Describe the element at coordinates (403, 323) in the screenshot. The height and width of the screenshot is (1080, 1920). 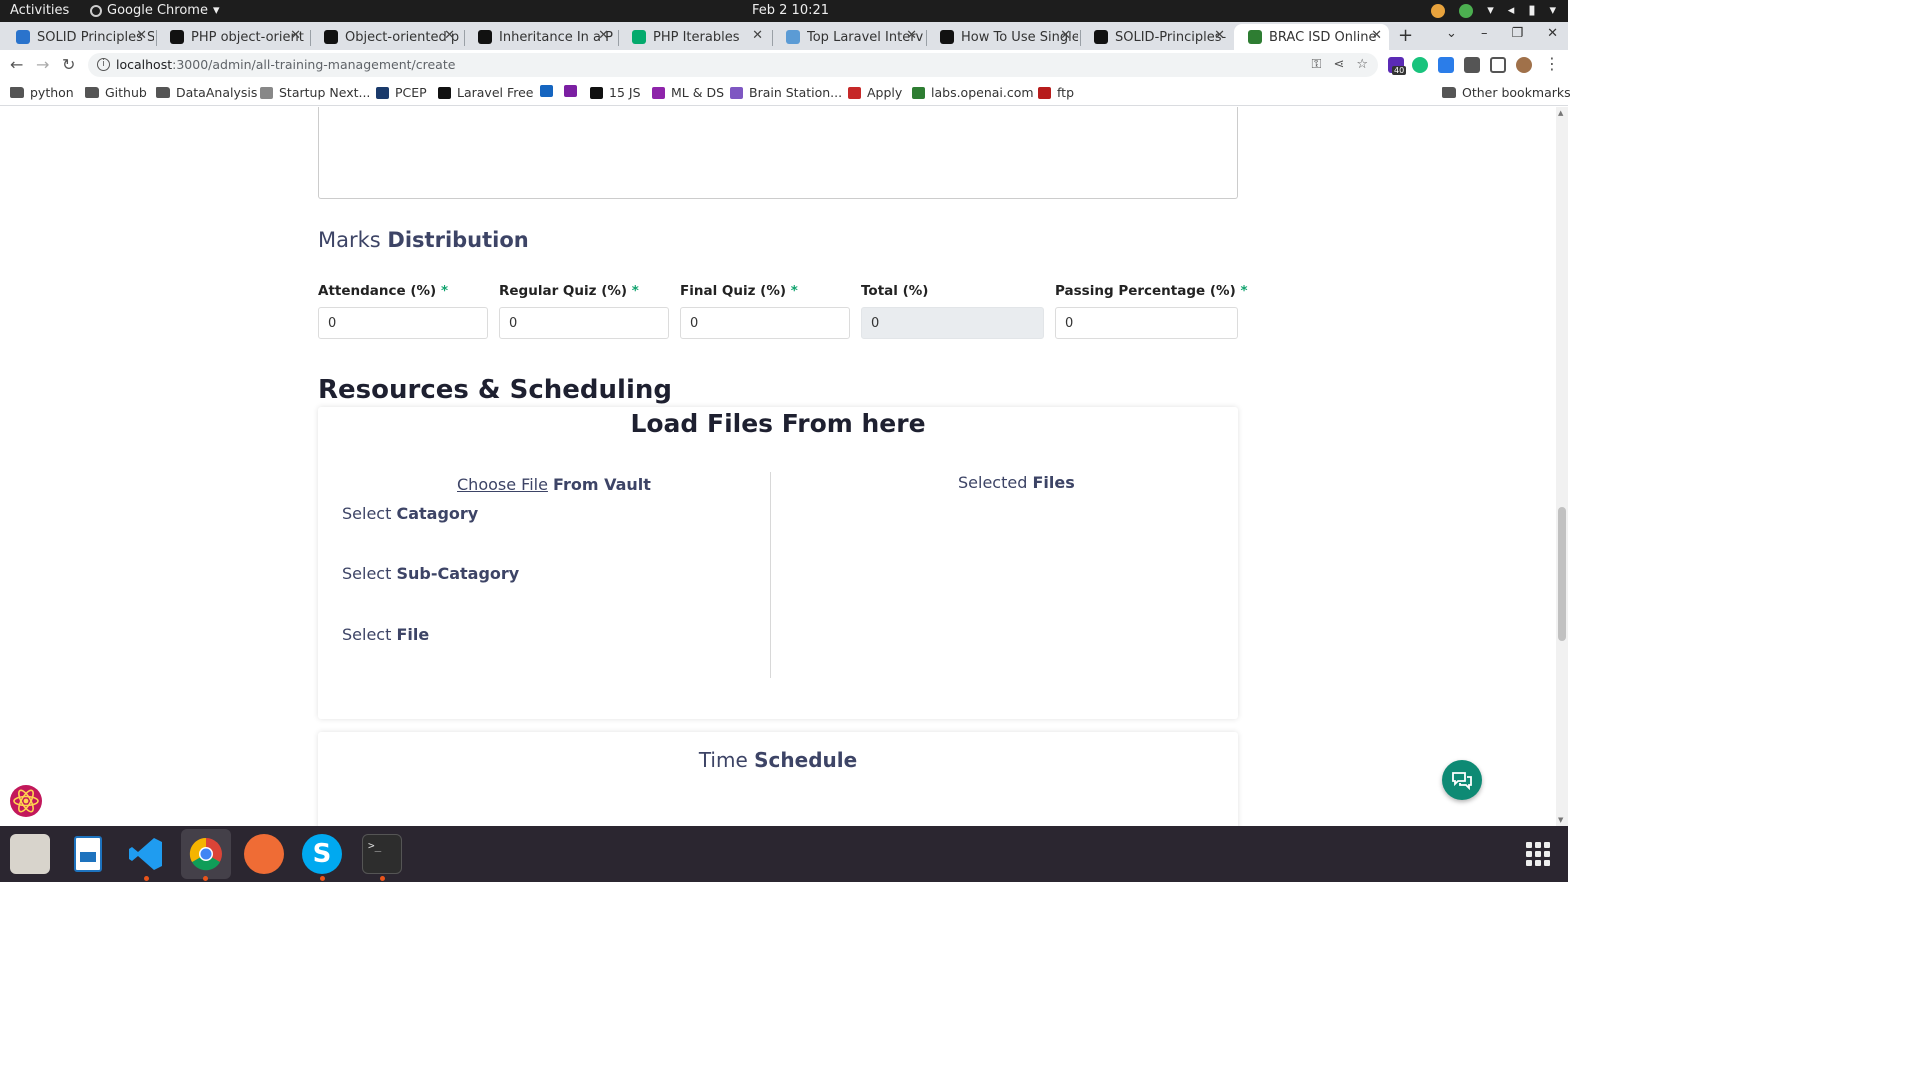
I see `attendance-input` at that location.